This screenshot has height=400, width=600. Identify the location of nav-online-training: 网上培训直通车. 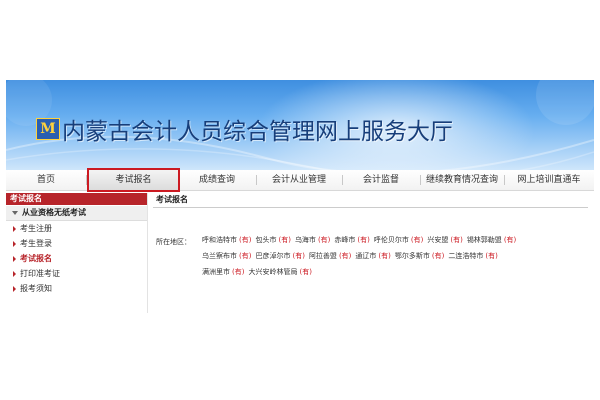
(549, 180).